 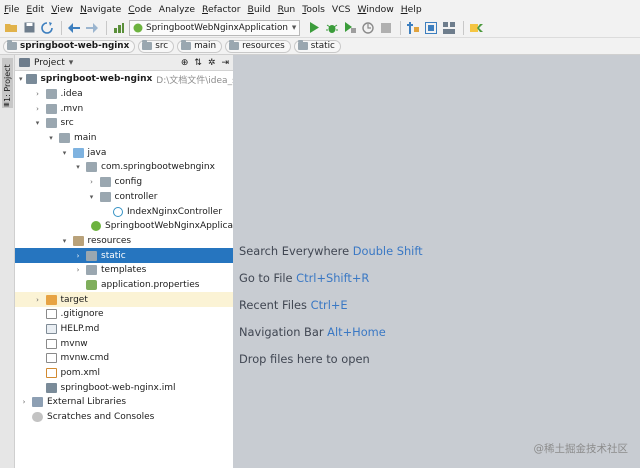 I want to click on tree-node-label: target, so click(x=74, y=299).